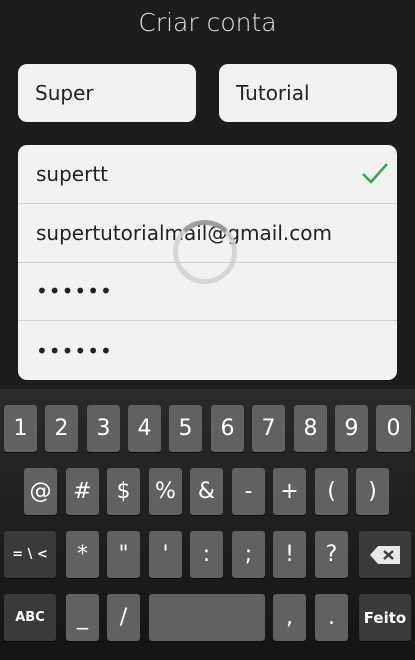  I want to click on last-name-field: Tutorial, so click(308, 93).